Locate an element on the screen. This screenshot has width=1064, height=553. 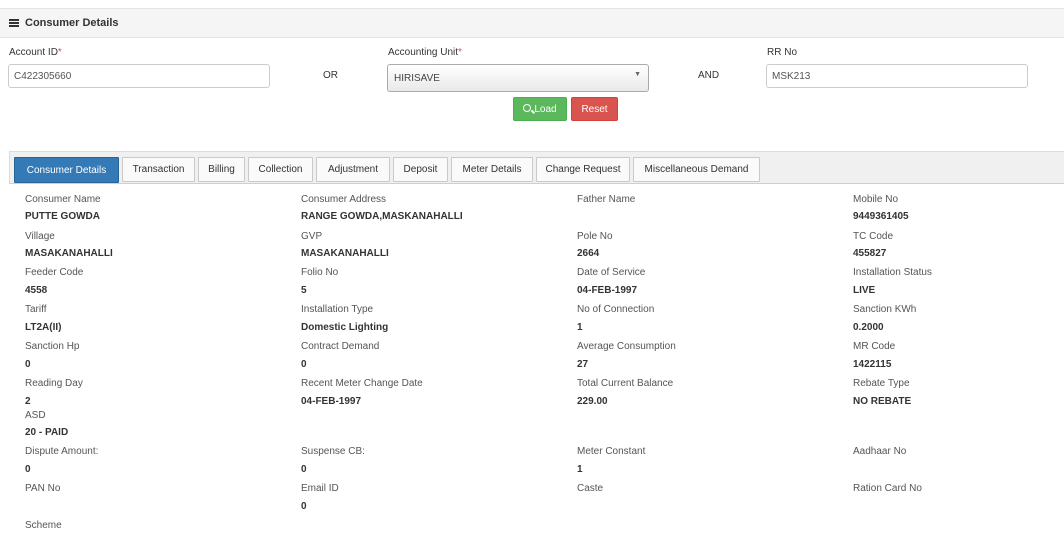
aadhaar-no-label: Aadhaar No is located at coordinates (880, 451).